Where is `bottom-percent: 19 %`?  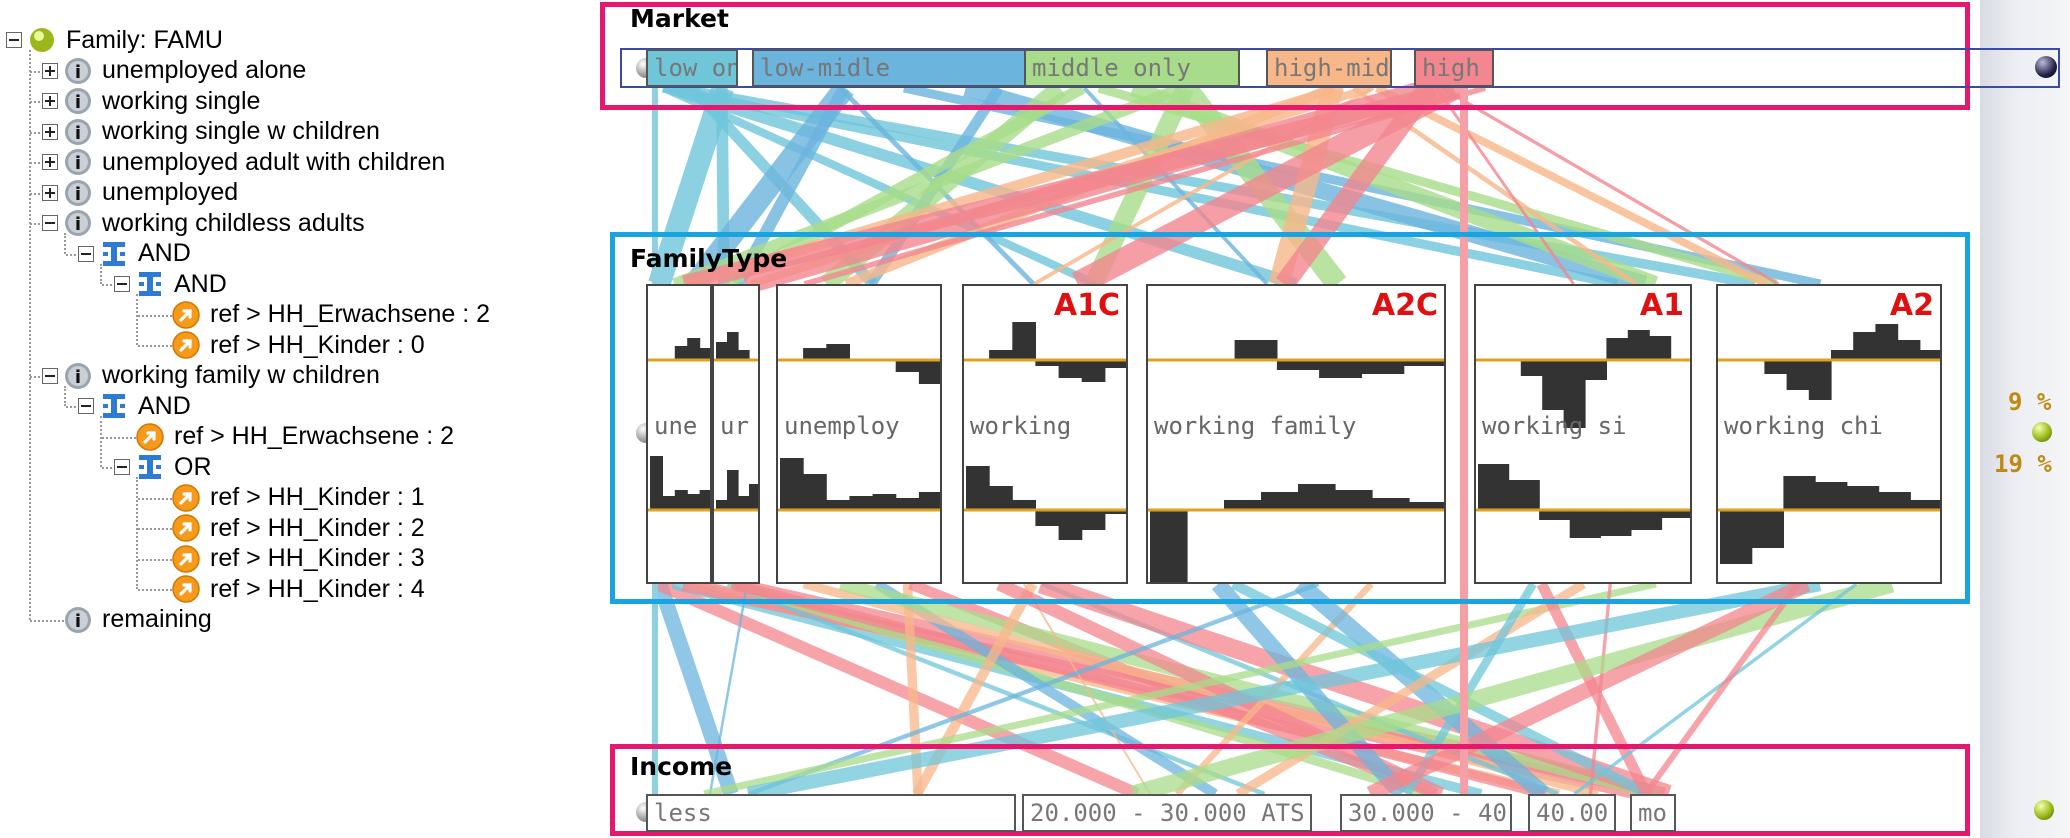 bottom-percent: 19 % is located at coordinates (2023, 464).